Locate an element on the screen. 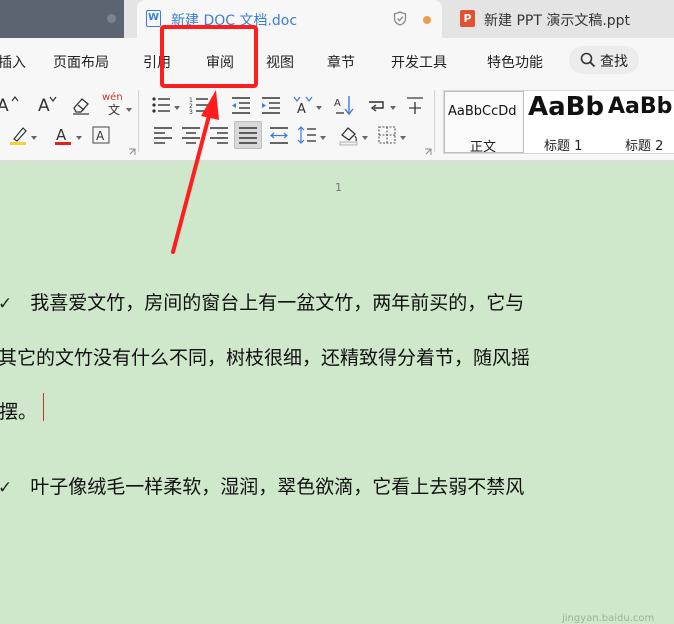  phonetic-icon: 文 is located at coordinates (114, 109).